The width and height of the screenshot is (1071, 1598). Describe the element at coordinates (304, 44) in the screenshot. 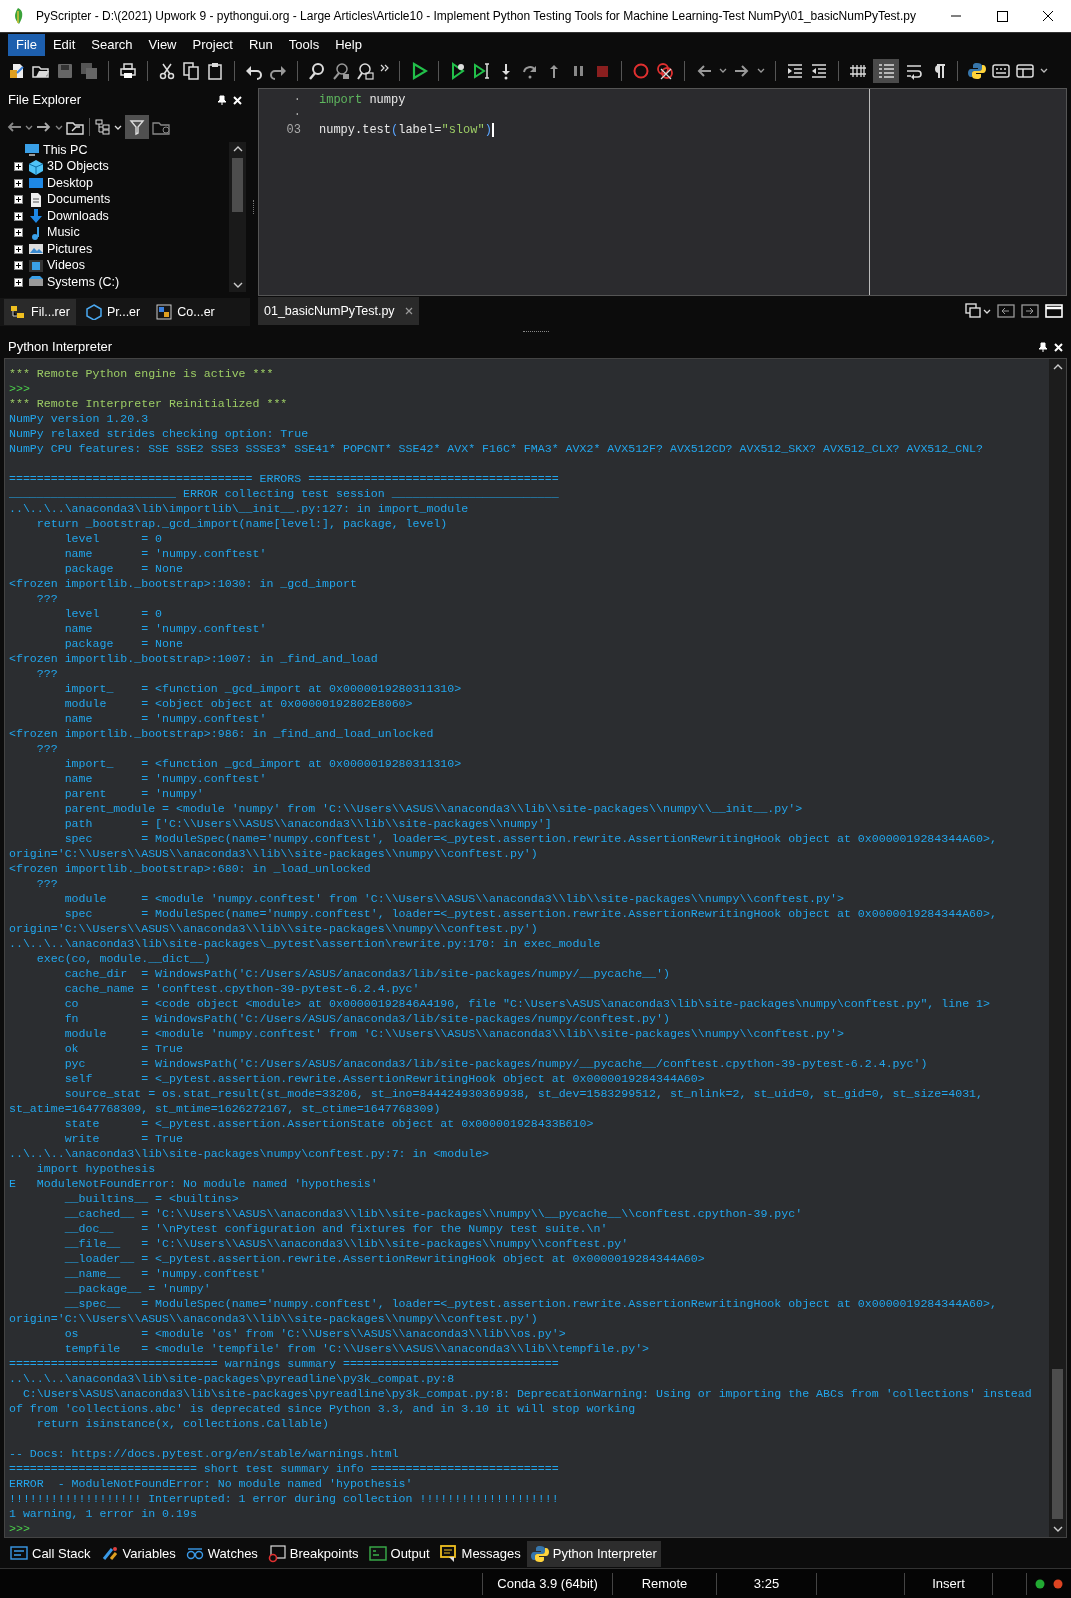

I see `menu-item: Tools` at that location.